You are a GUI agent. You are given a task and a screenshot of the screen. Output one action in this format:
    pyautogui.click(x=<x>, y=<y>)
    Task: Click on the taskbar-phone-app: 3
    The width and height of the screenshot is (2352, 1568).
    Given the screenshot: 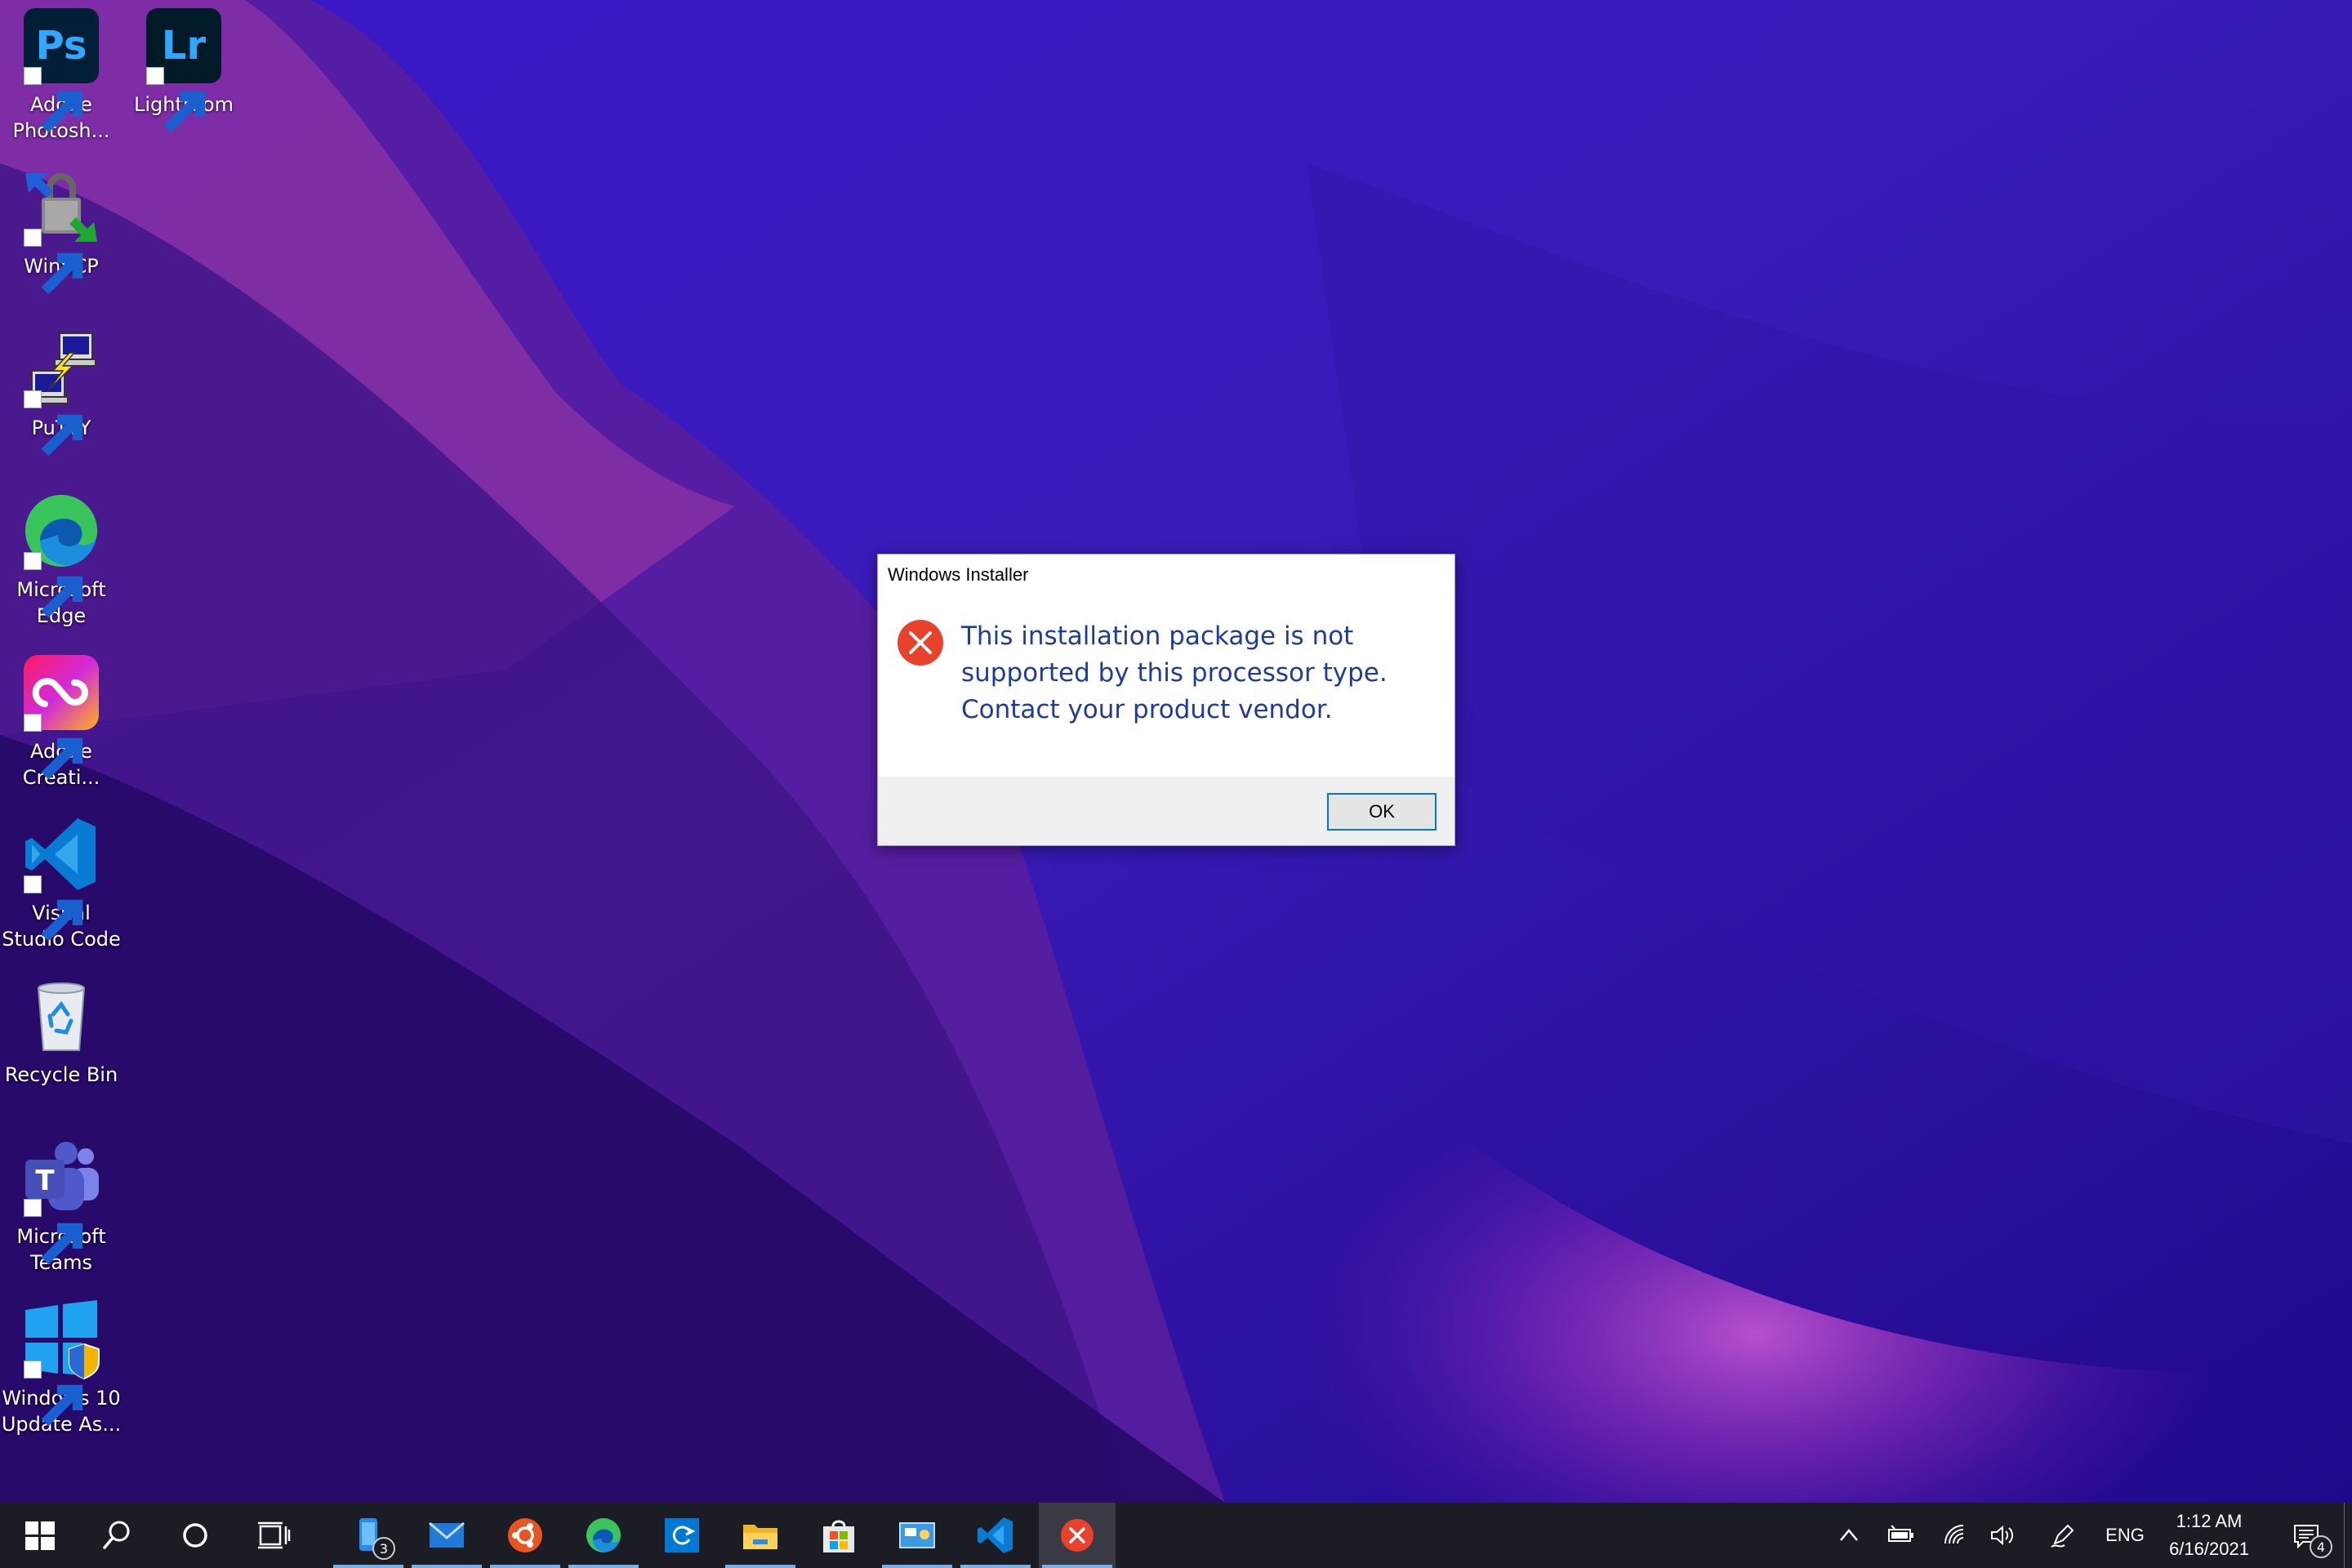 What is the action you would take?
    pyautogui.click(x=368, y=1535)
    